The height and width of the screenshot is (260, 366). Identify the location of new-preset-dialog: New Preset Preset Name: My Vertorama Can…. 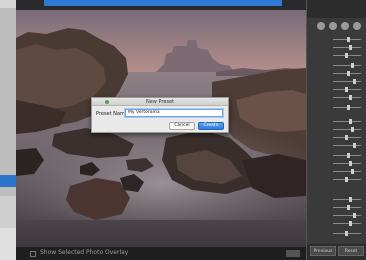
(160, 115).